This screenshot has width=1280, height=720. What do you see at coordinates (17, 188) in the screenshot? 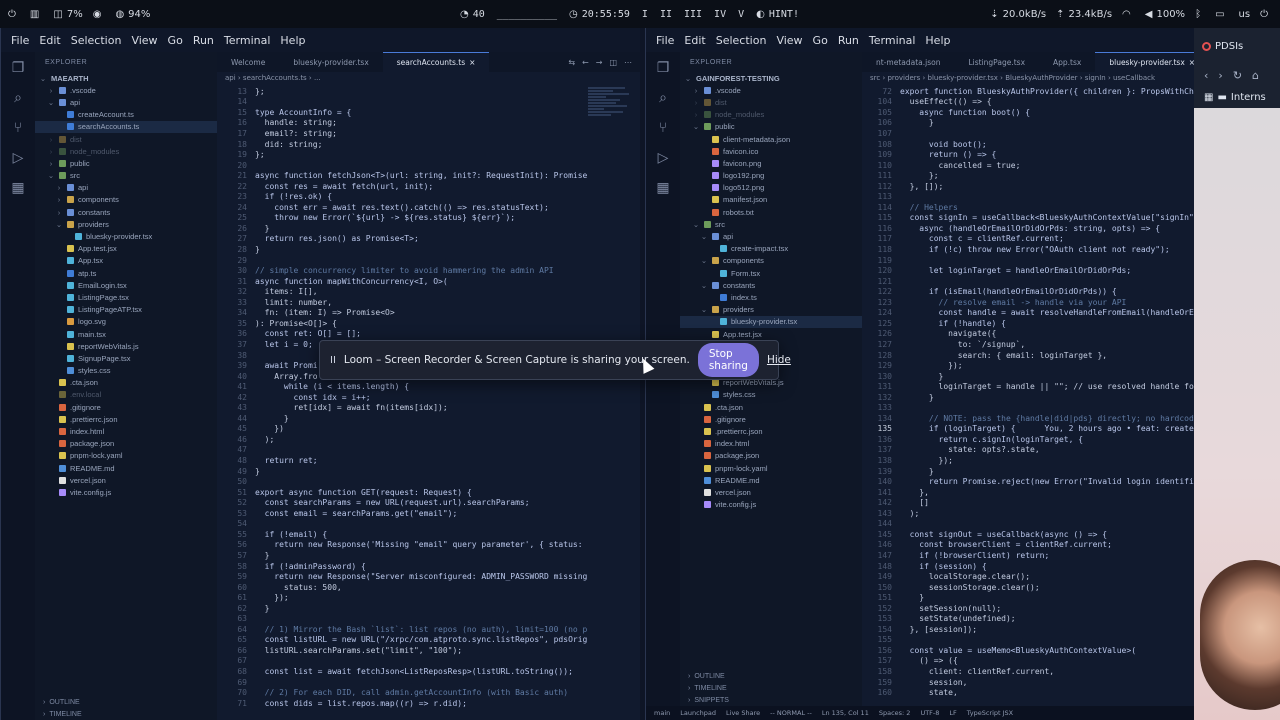
I see `extensions-icon: ▦` at bounding box center [17, 188].